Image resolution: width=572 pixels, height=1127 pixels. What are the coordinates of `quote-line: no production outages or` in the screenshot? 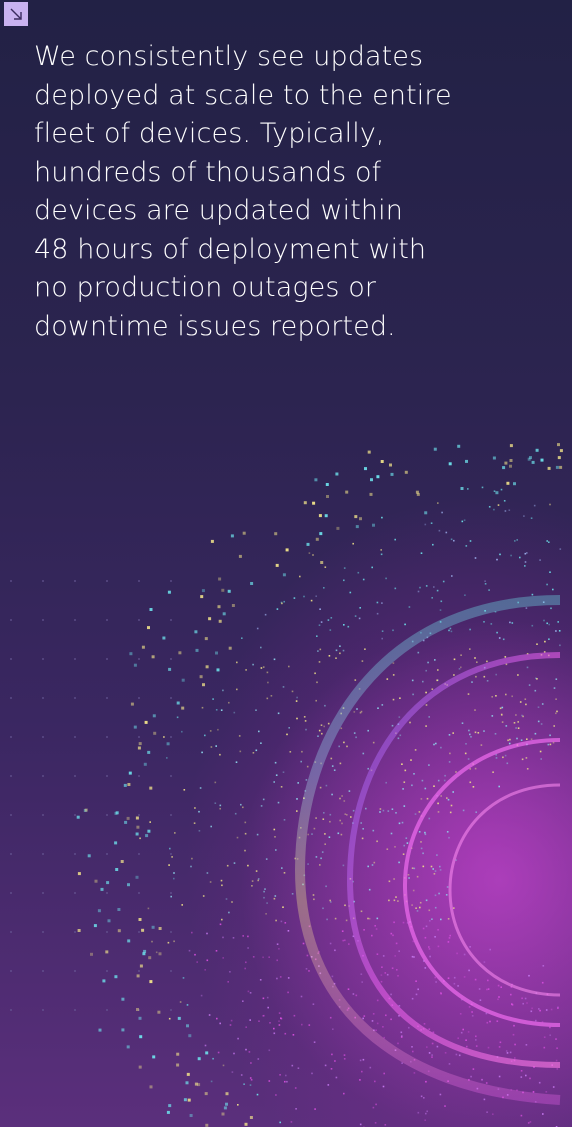 It's located at (205, 287).